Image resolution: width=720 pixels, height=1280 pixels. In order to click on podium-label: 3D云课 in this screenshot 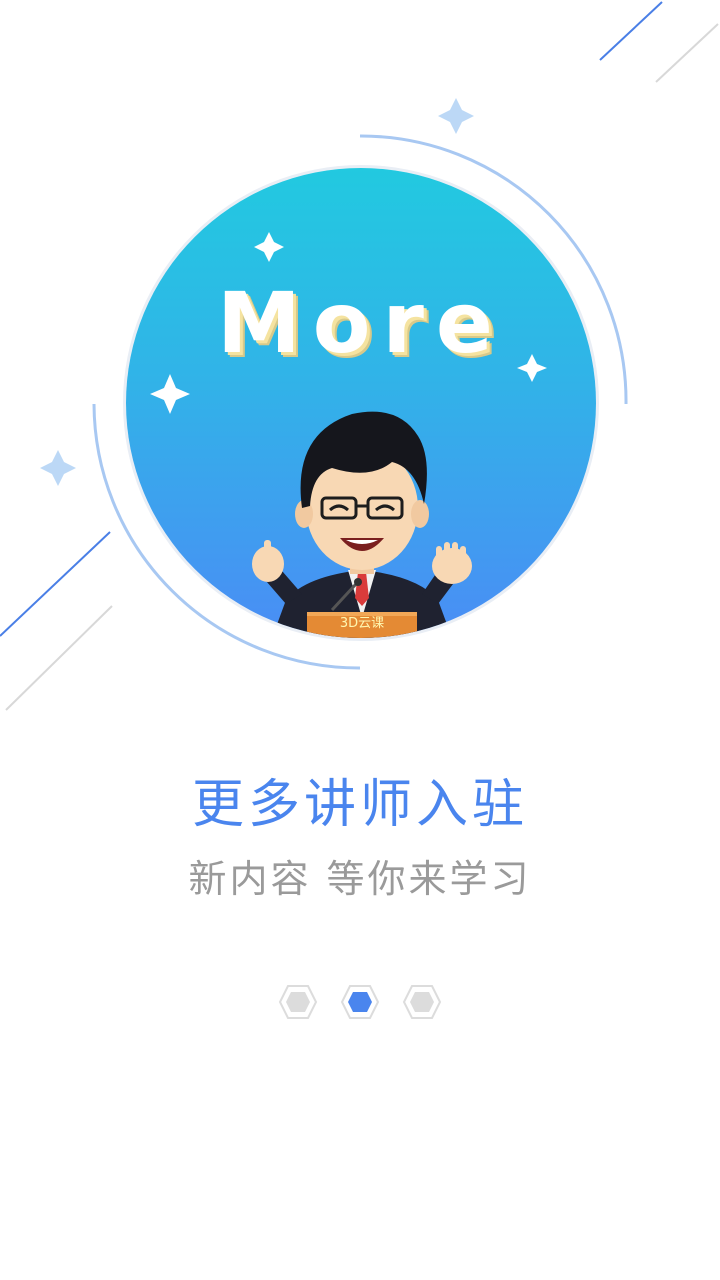, I will do `click(362, 623)`.